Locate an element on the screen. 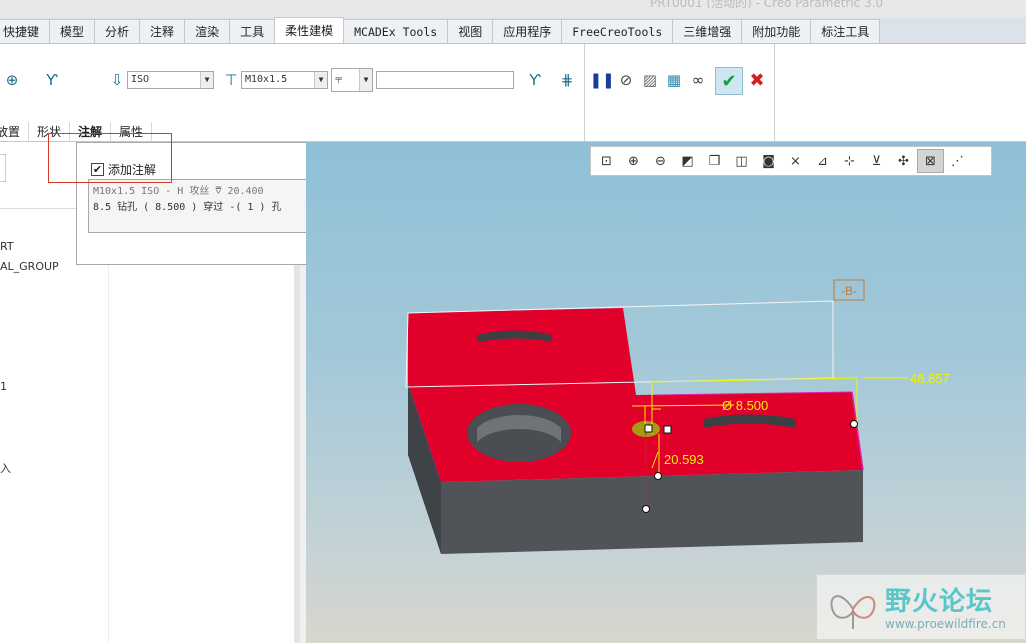  refit-icon: ◩ is located at coordinates (687, 161).